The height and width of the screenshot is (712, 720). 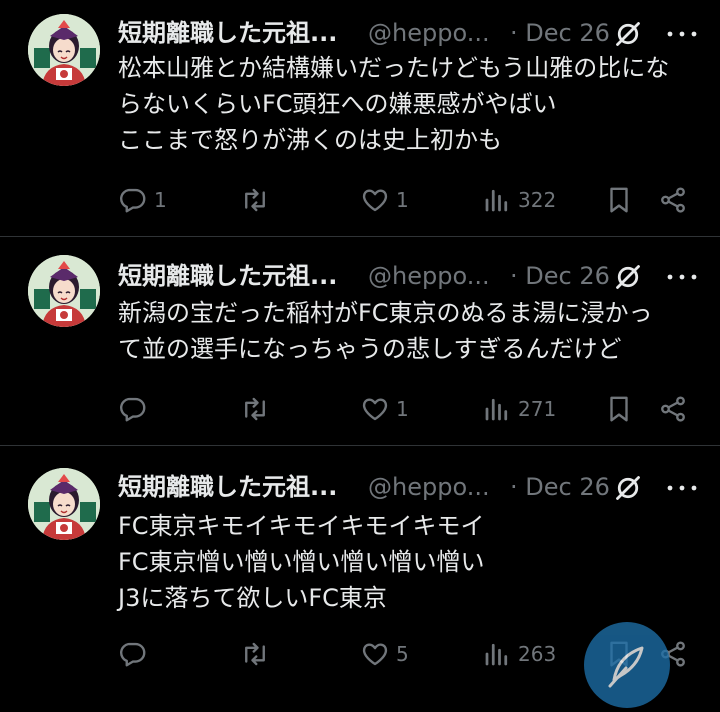 What do you see at coordinates (537, 409) in the screenshot?
I see `view-count: 271` at bounding box center [537, 409].